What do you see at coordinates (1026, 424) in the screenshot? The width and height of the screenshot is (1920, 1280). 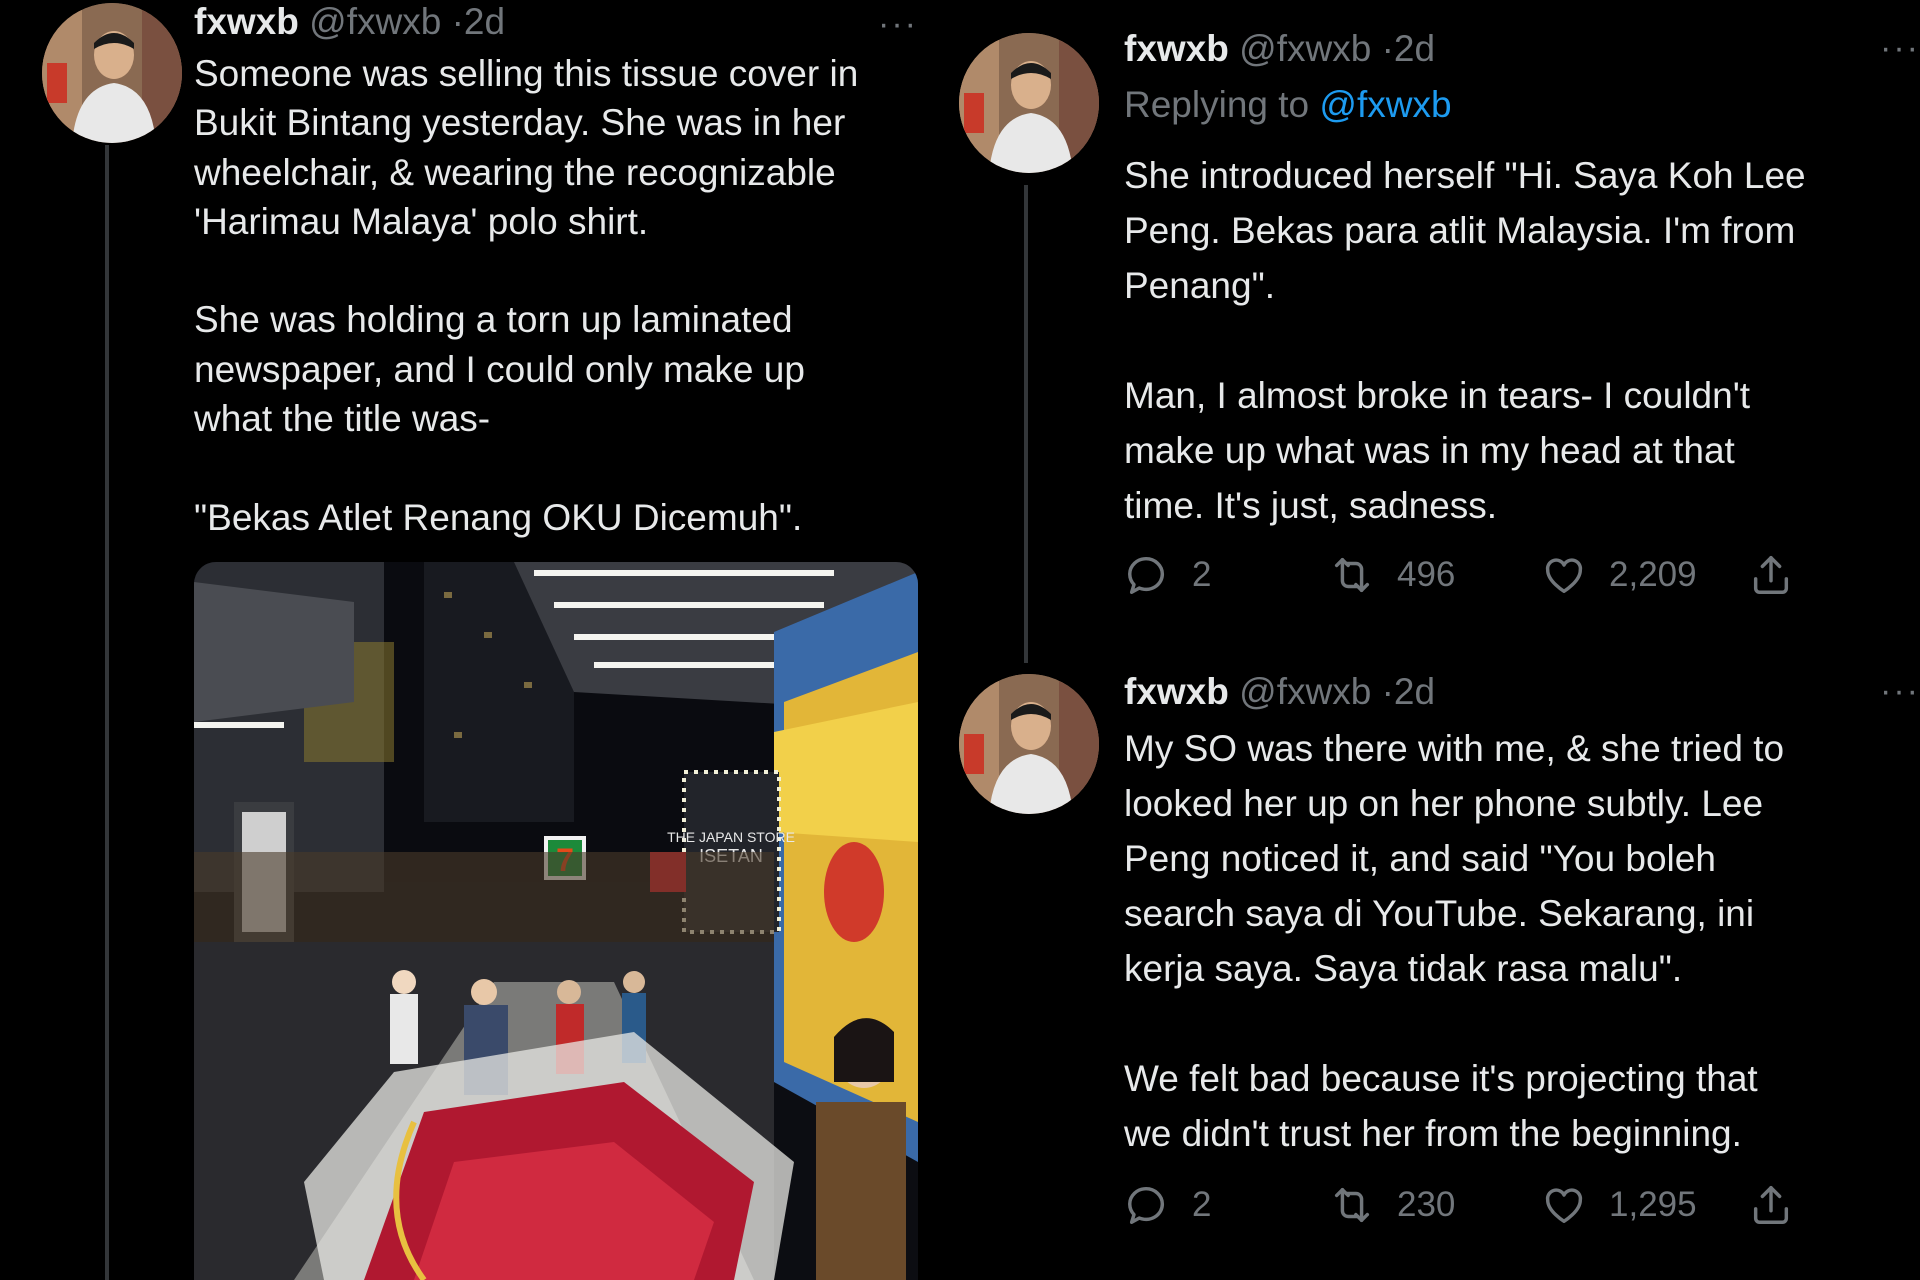 I see `thread-connector-right` at bounding box center [1026, 424].